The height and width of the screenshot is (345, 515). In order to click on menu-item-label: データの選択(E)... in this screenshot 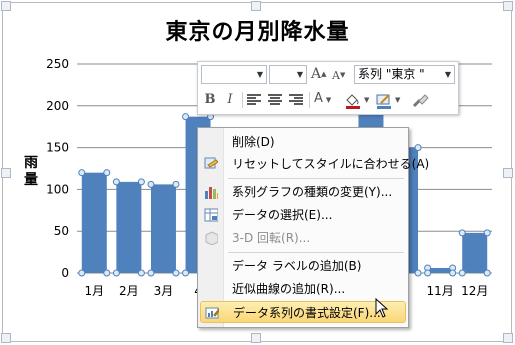, I will do `click(282, 215)`.